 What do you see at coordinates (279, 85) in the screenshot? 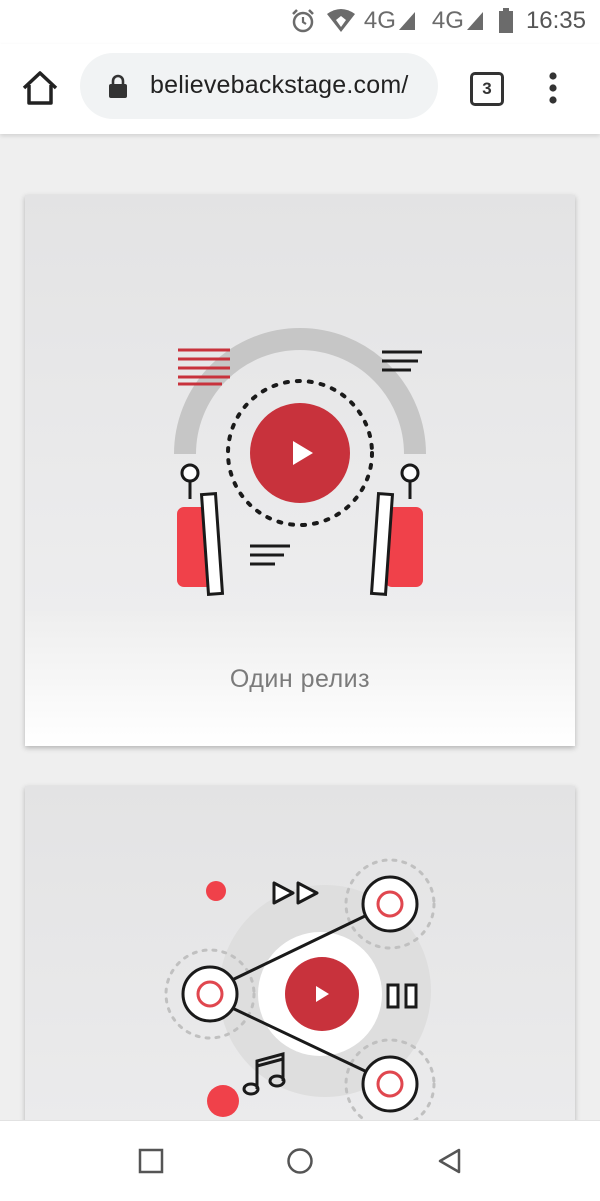
I see `url-text: believebackstage.com/` at bounding box center [279, 85].